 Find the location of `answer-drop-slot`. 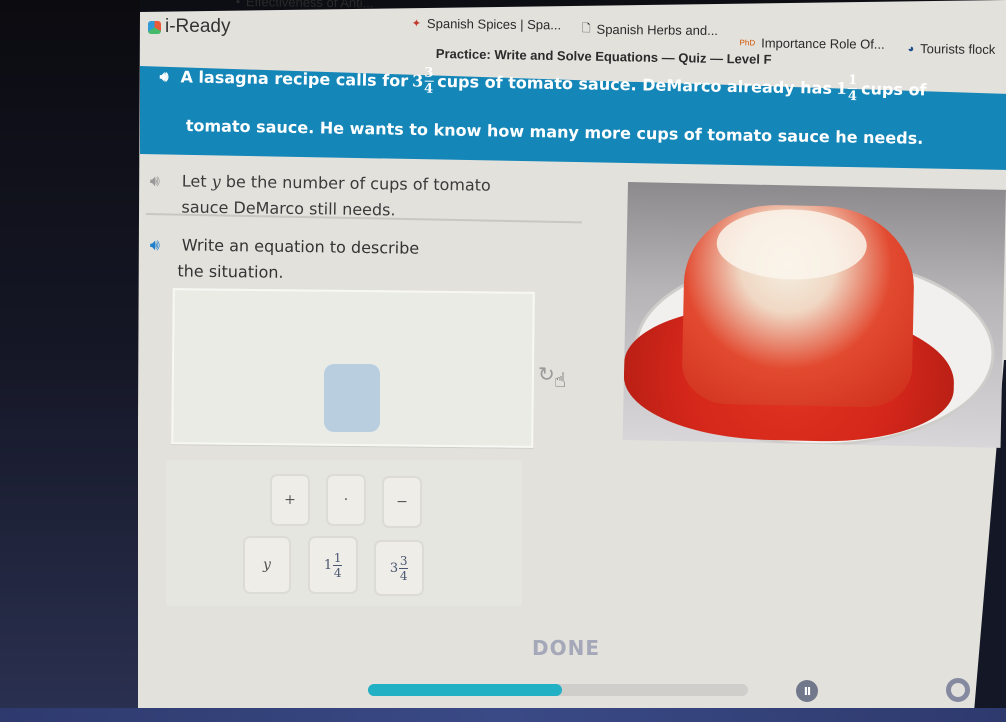

answer-drop-slot is located at coordinates (352, 398).